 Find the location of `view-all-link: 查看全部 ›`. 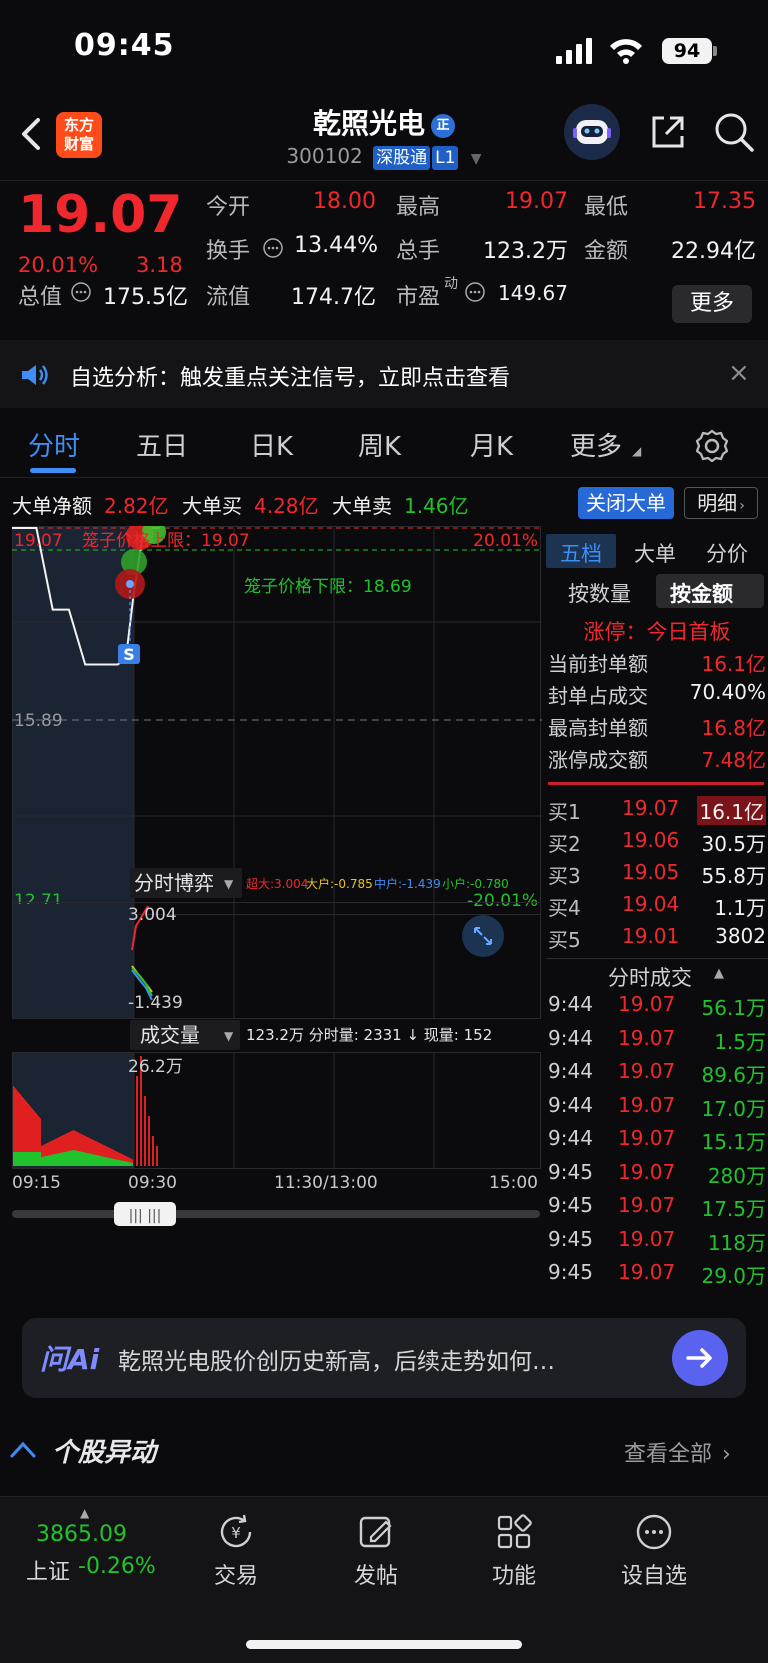

view-all-link: 查看全部 › is located at coordinates (677, 1452).